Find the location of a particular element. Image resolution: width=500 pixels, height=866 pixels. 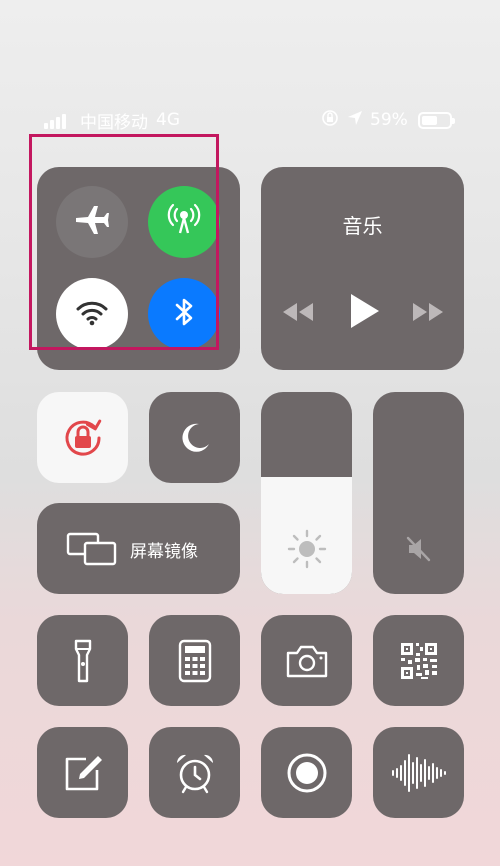

volume-slider is located at coordinates (418, 493).